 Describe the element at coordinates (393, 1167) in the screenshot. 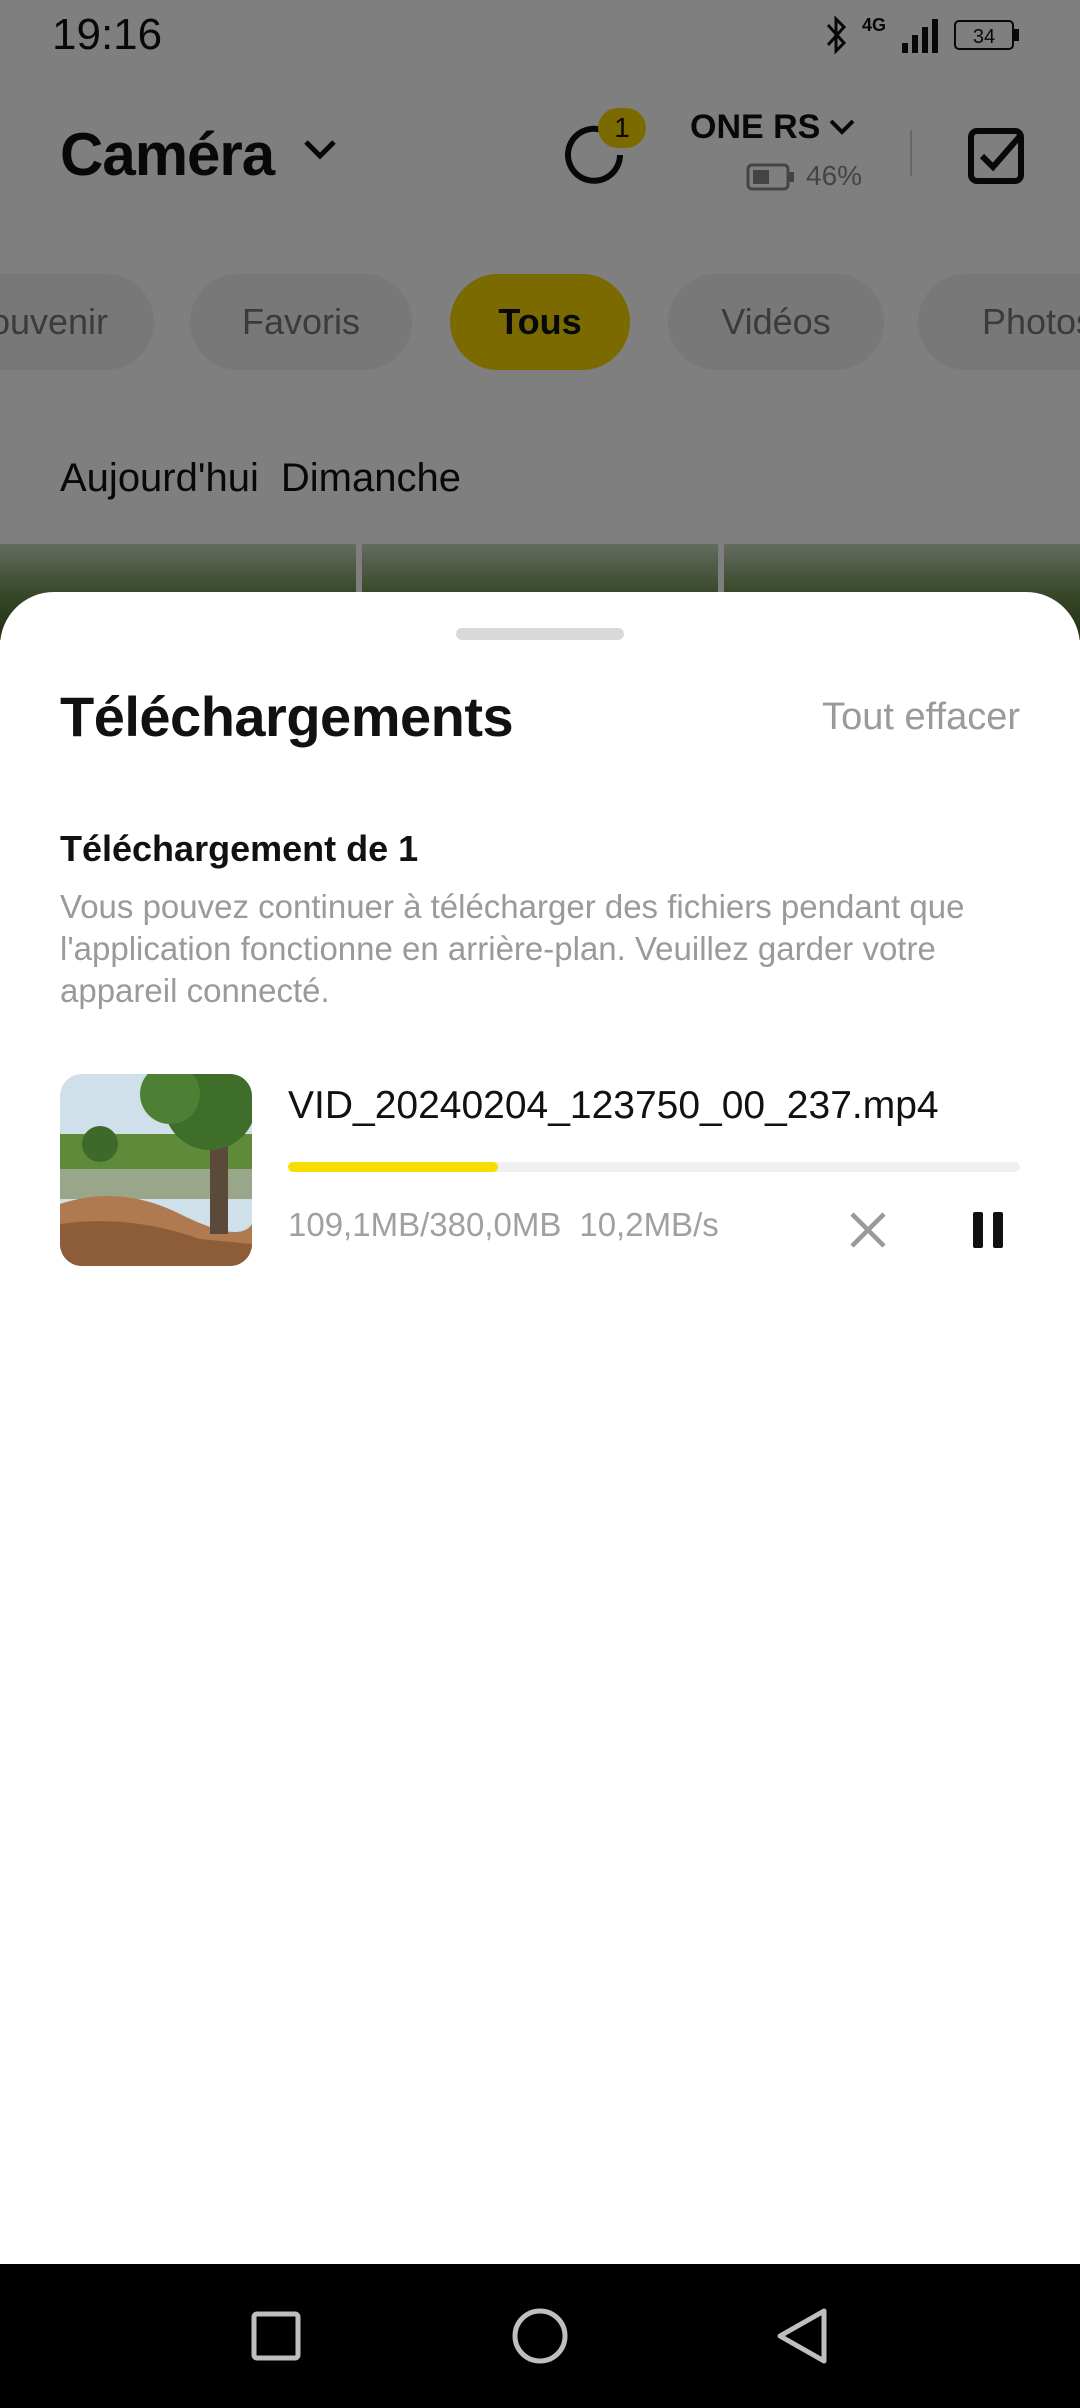

I see `download-progress-fill` at that location.